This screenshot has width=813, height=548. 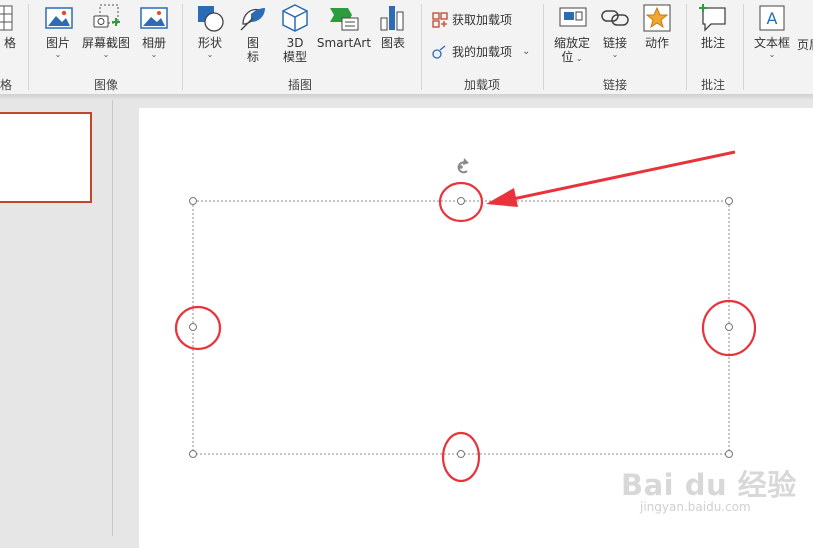 What do you see at coordinates (193, 327) in the screenshot?
I see `resize-handle-left` at bounding box center [193, 327].